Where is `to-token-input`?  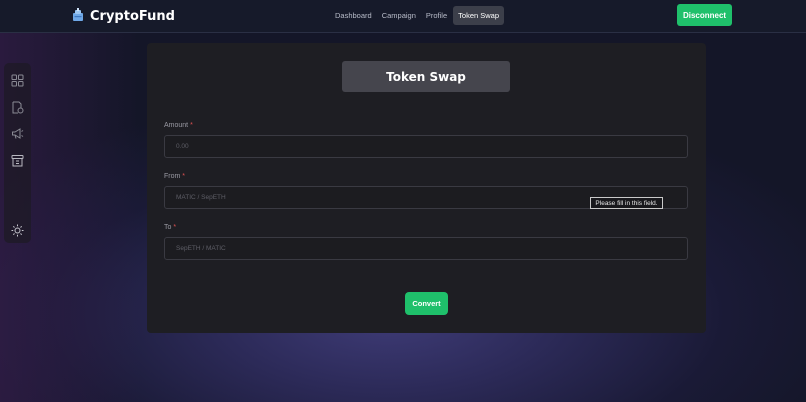 to-token-input is located at coordinates (426, 248).